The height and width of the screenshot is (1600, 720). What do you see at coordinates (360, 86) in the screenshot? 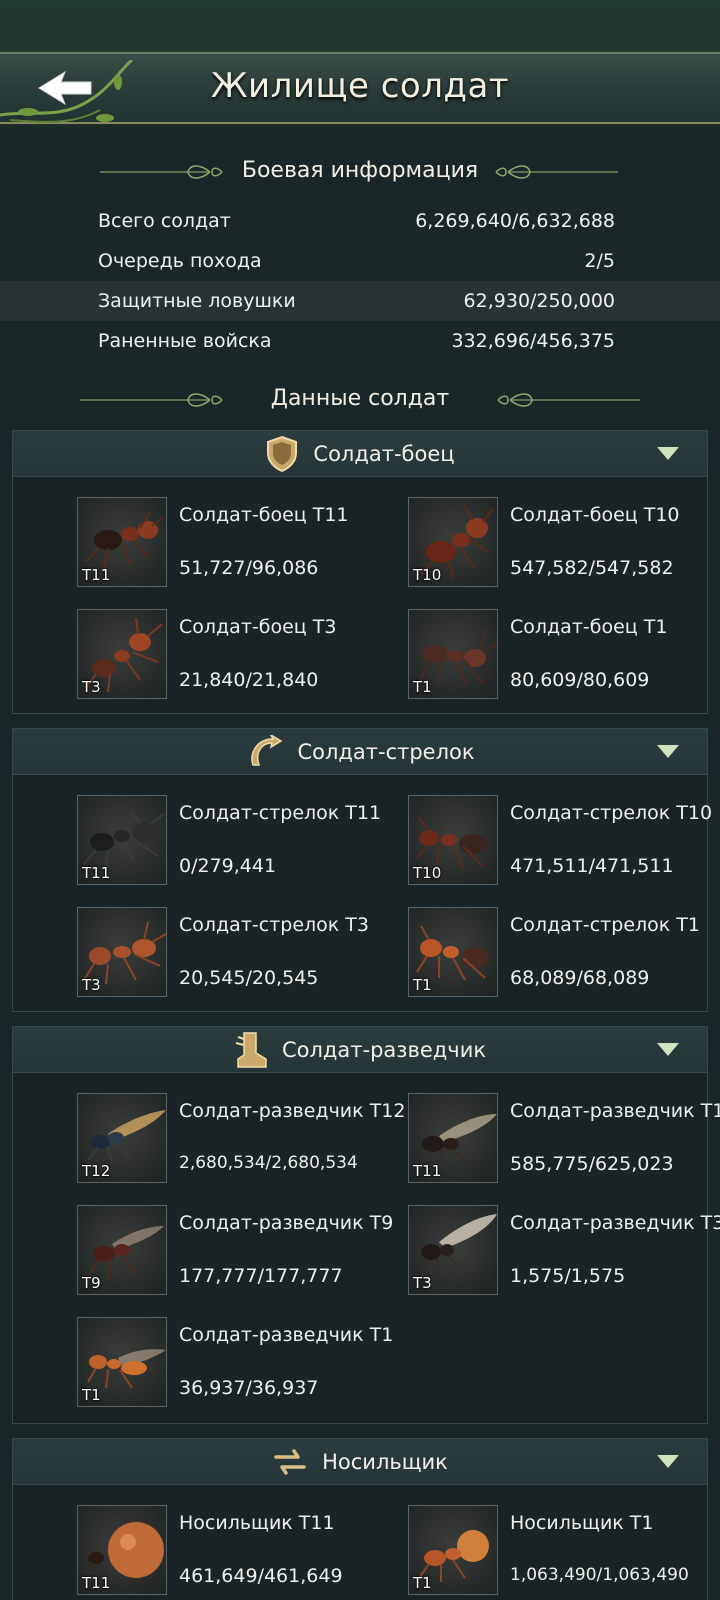
I see `page-title: Жилище солдат` at bounding box center [360, 86].